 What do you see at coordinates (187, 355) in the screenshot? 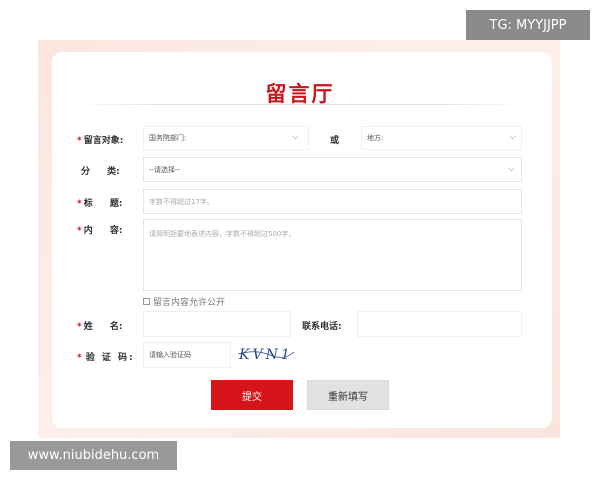
I see `captcha-input: 请输入验证码` at bounding box center [187, 355].